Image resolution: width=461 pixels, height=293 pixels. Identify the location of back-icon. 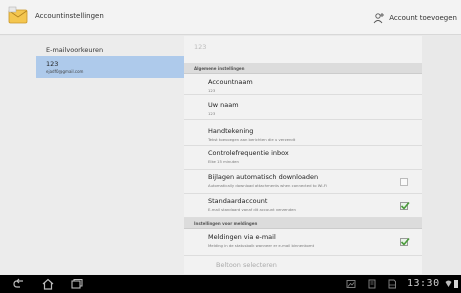
(19, 284).